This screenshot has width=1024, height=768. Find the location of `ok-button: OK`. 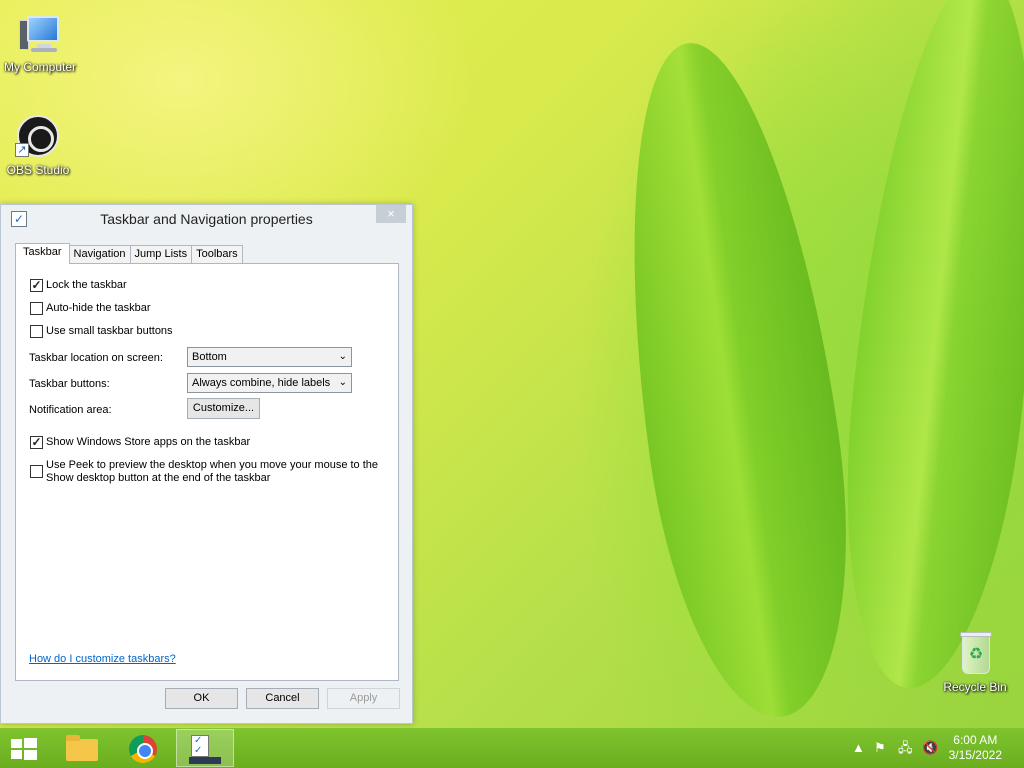

ok-button: OK is located at coordinates (201, 698).